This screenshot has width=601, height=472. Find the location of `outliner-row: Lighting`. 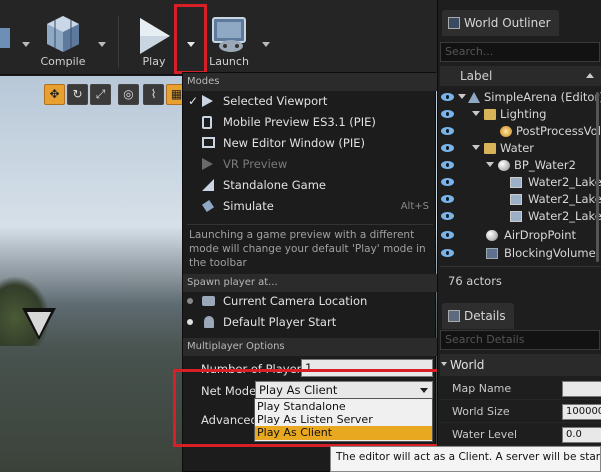

outliner-row: Lighting is located at coordinates (519, 114).